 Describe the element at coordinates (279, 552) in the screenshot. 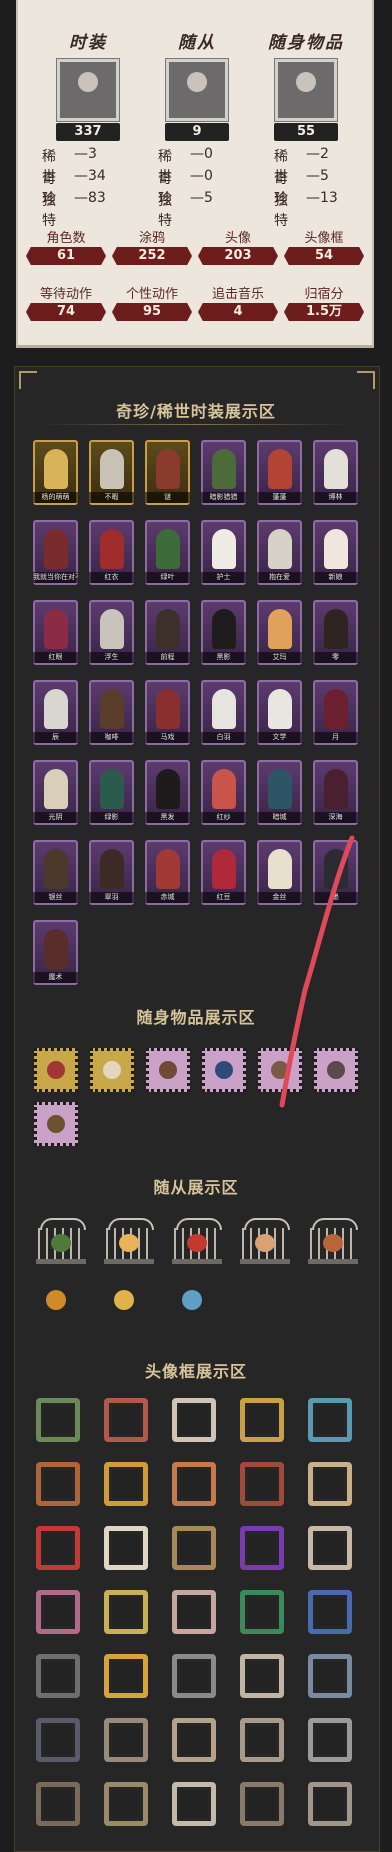

I see `costume-card: 抱在爱` at that location.